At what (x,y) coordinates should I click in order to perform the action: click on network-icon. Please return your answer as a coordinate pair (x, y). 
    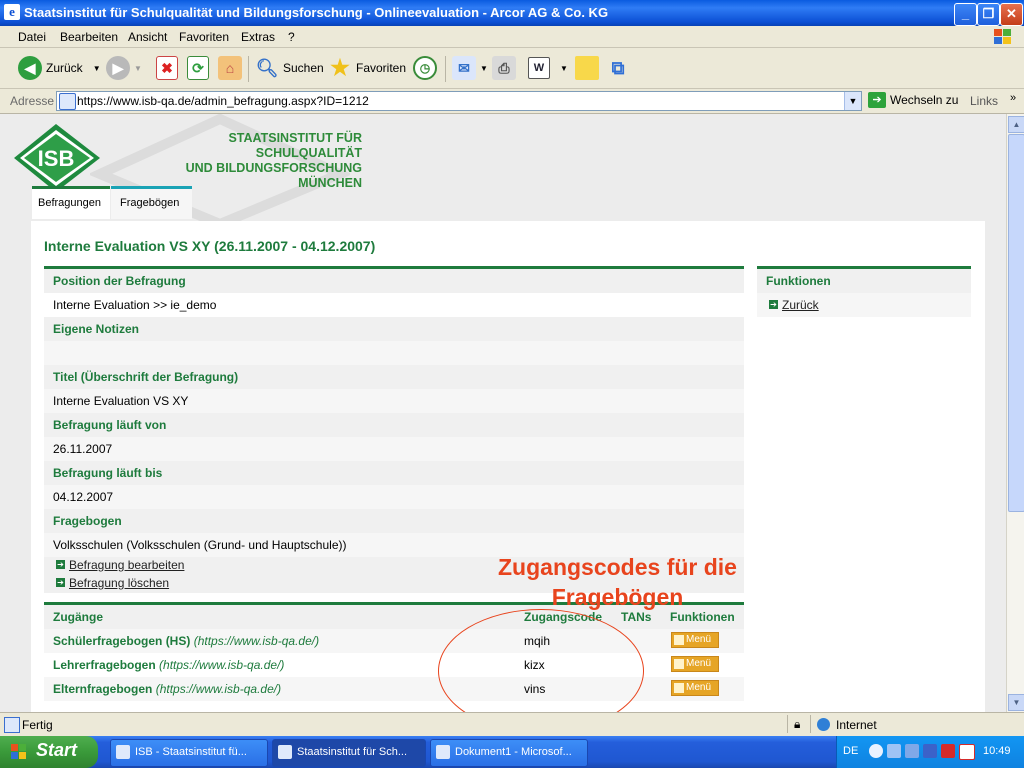
    Looking at the image, I should click on (894, 751).